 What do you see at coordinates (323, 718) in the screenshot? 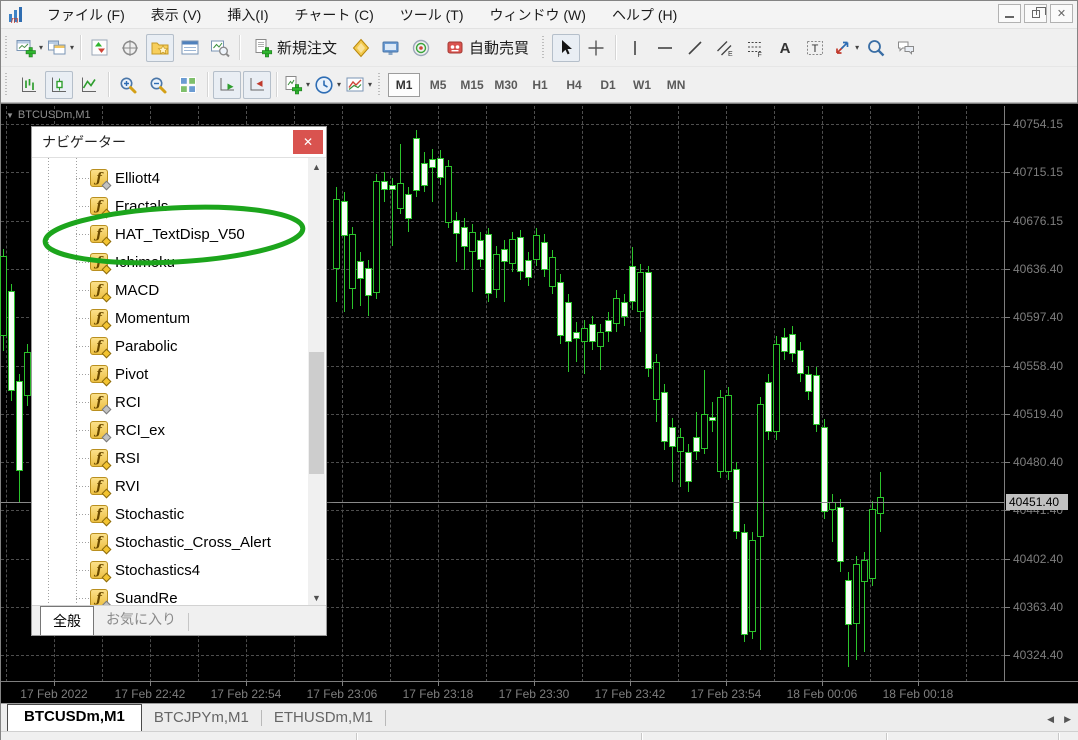
I see `chart-tab-ethusdm-m1: ETHUSDm,M1` at bounding box center [323, 718].